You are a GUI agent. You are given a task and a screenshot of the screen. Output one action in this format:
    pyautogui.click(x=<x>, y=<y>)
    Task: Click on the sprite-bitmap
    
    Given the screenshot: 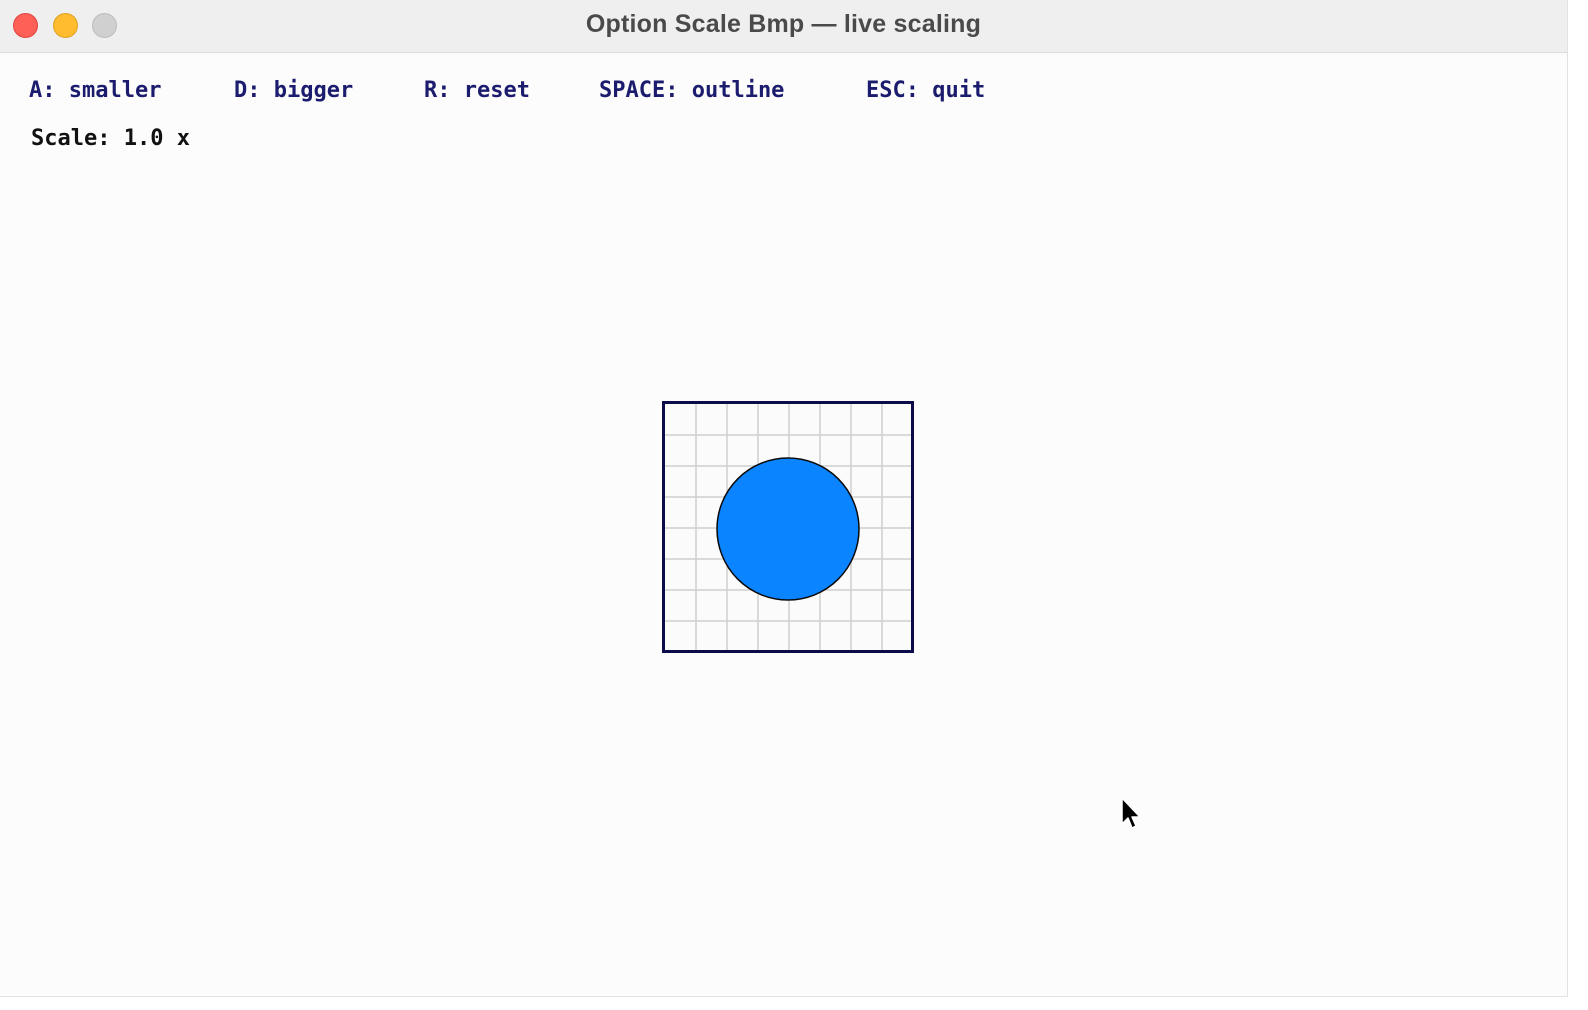 What is the action you would take?
    pyautogui.click(x=788, y=527)
    